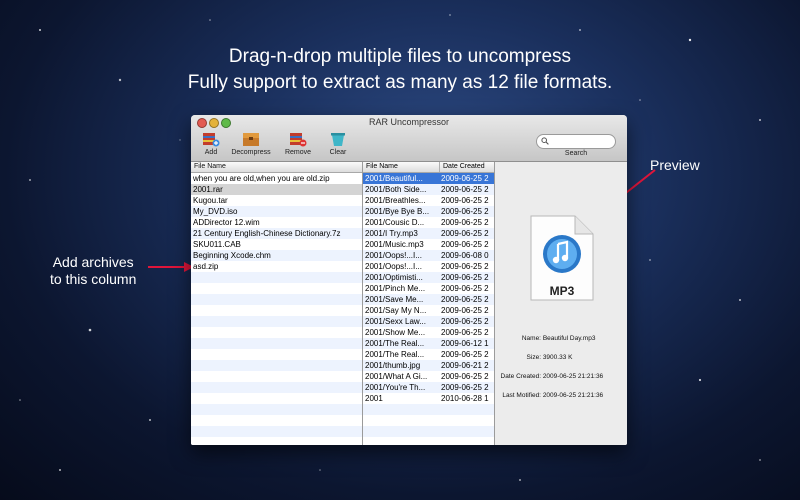 The height and width of the screenshot is (500, 800). What do you see at coordinates (338, 152) in the screenshot?
I see `clear-button-label: Clear` at bounding box center [338, 152].